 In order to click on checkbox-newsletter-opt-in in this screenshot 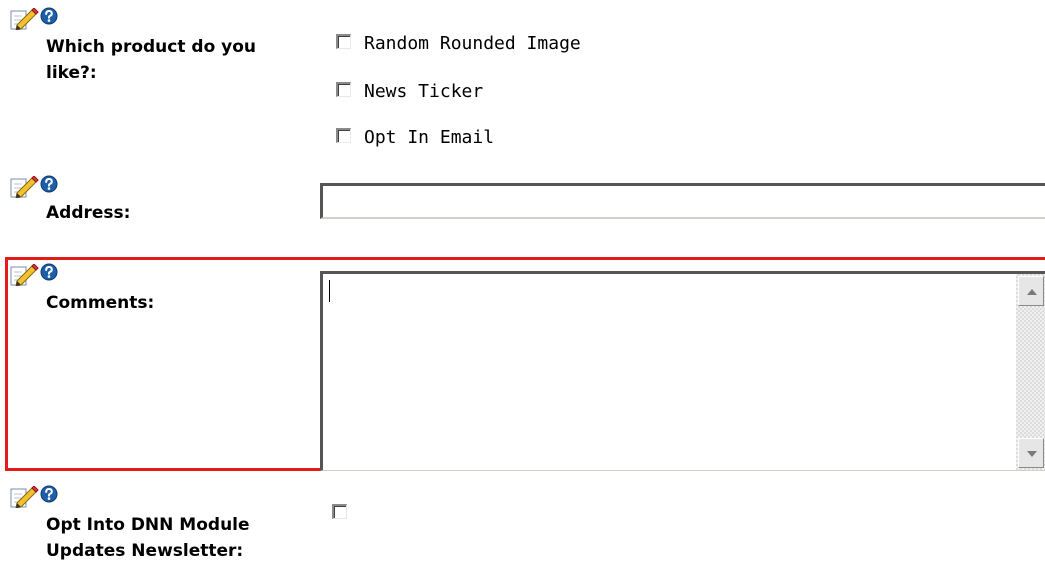, I will do `click(339, 511)`.